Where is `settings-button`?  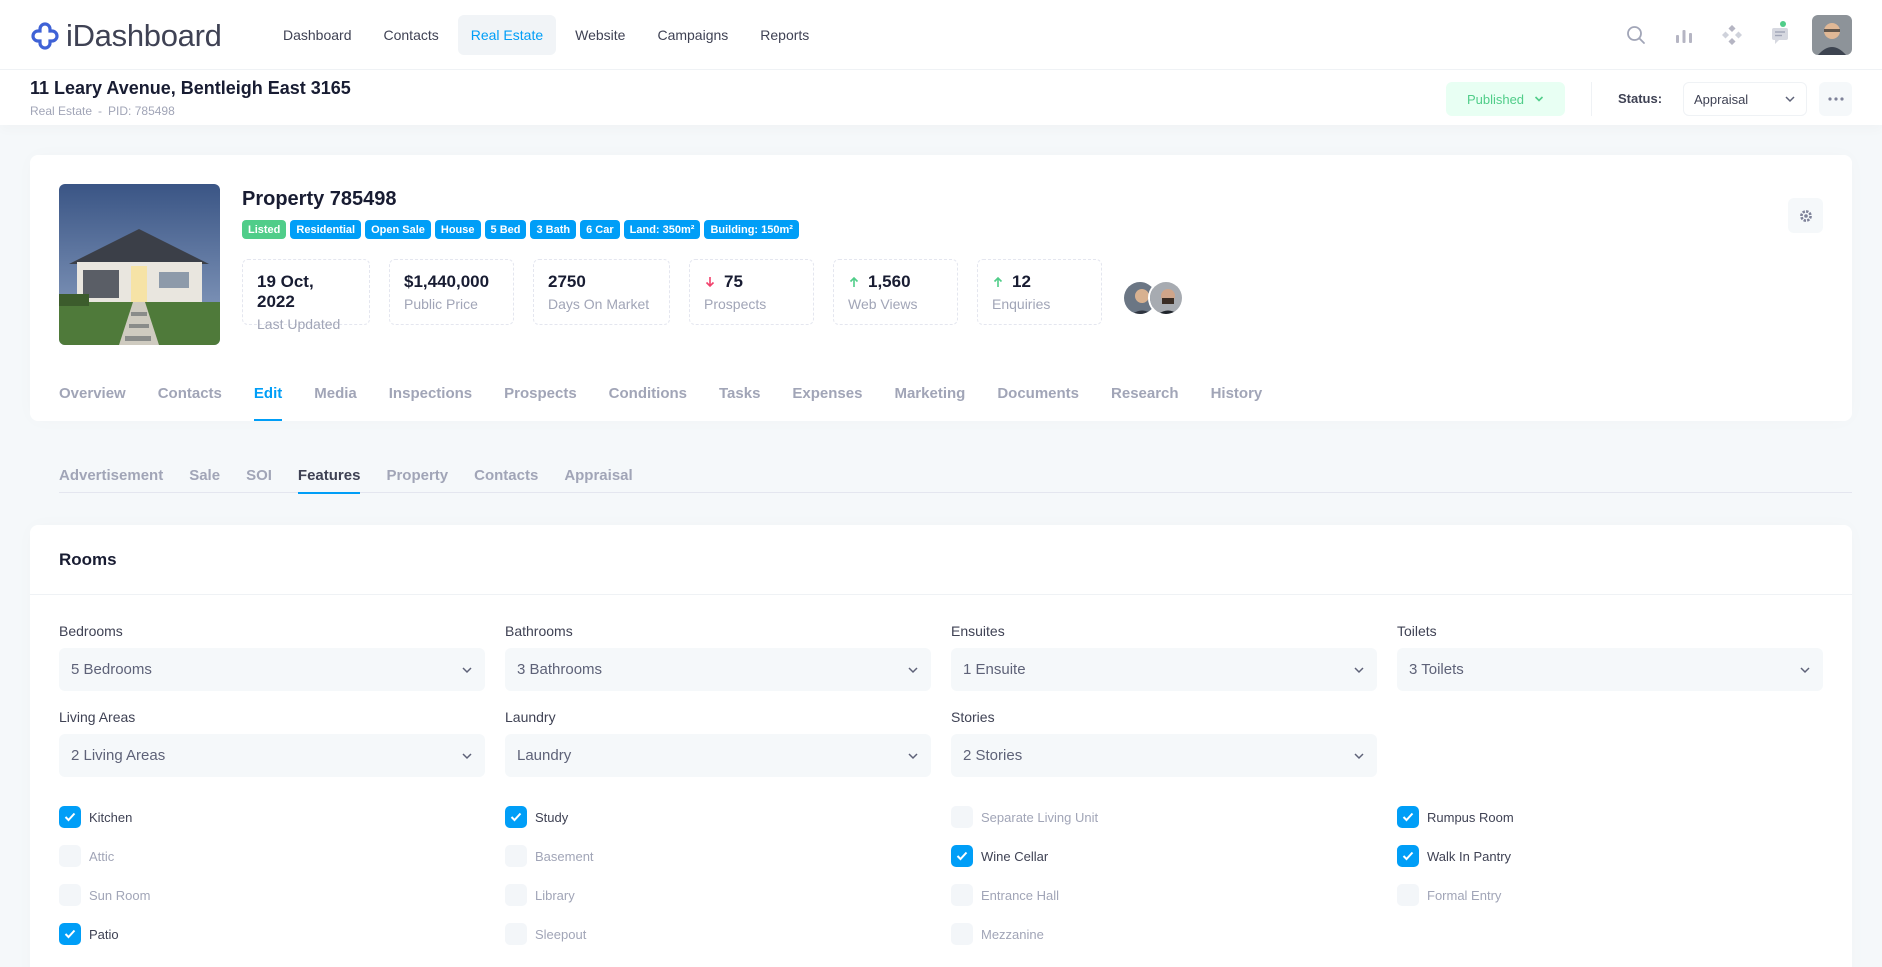
settings-button is located at coordinates (1805, 215).